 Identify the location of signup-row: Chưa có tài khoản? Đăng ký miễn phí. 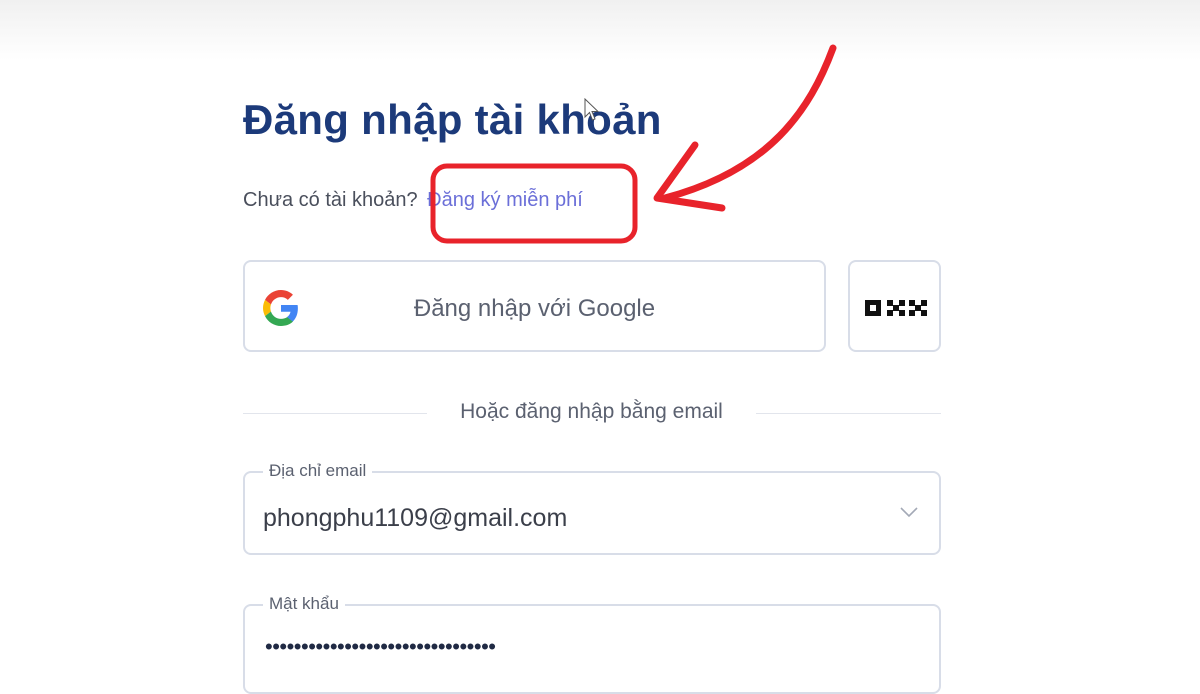
(413, 200).